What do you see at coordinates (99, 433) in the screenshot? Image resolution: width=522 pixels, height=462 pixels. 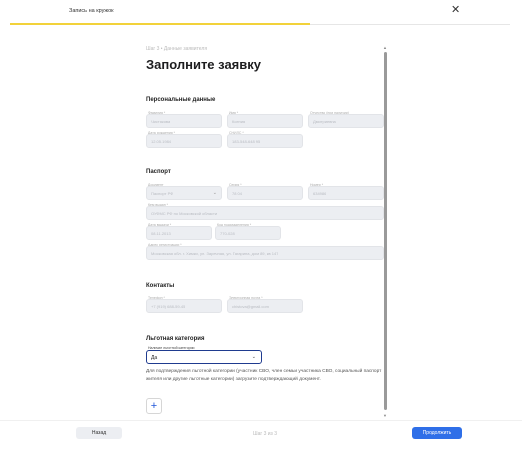 I see `back-button: Назад` at bounding box center [99, 433].